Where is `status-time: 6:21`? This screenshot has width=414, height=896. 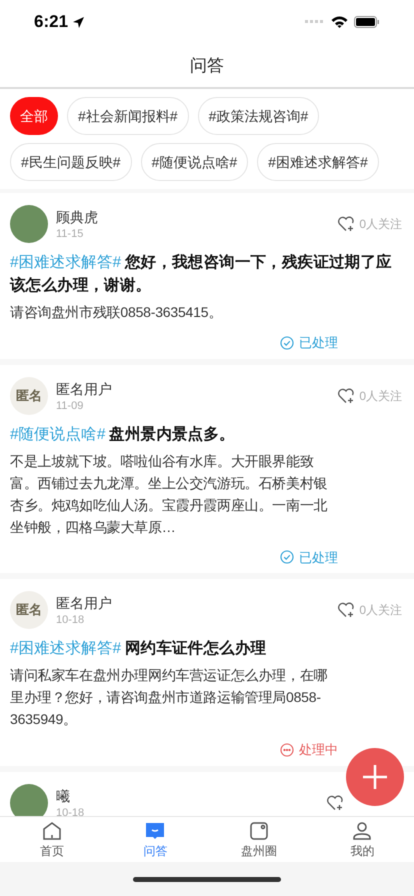 status-time: 6:21 is located at coordinates (51, 22).